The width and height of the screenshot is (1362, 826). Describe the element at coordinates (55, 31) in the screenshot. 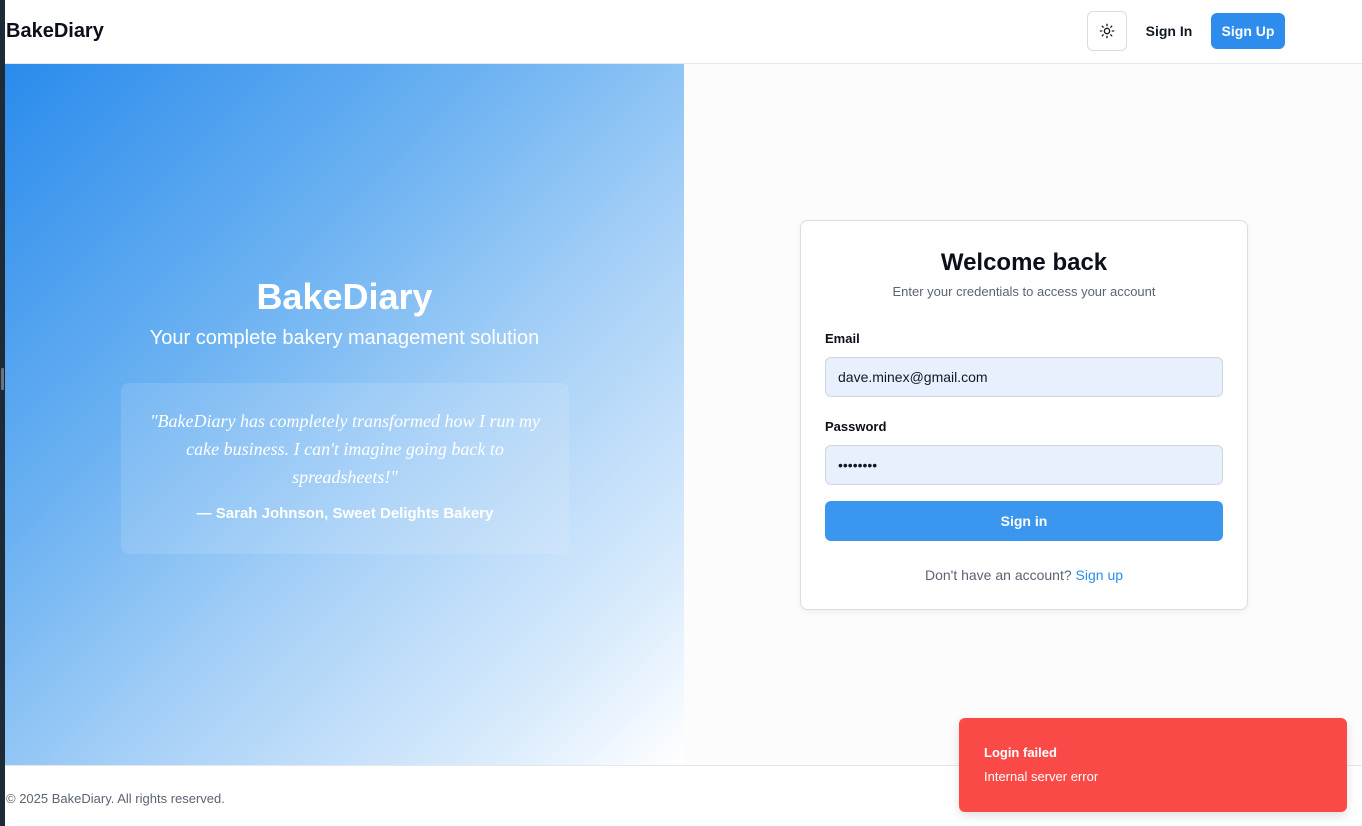

I see `brand-logo-text: BakeDiary` at that location.